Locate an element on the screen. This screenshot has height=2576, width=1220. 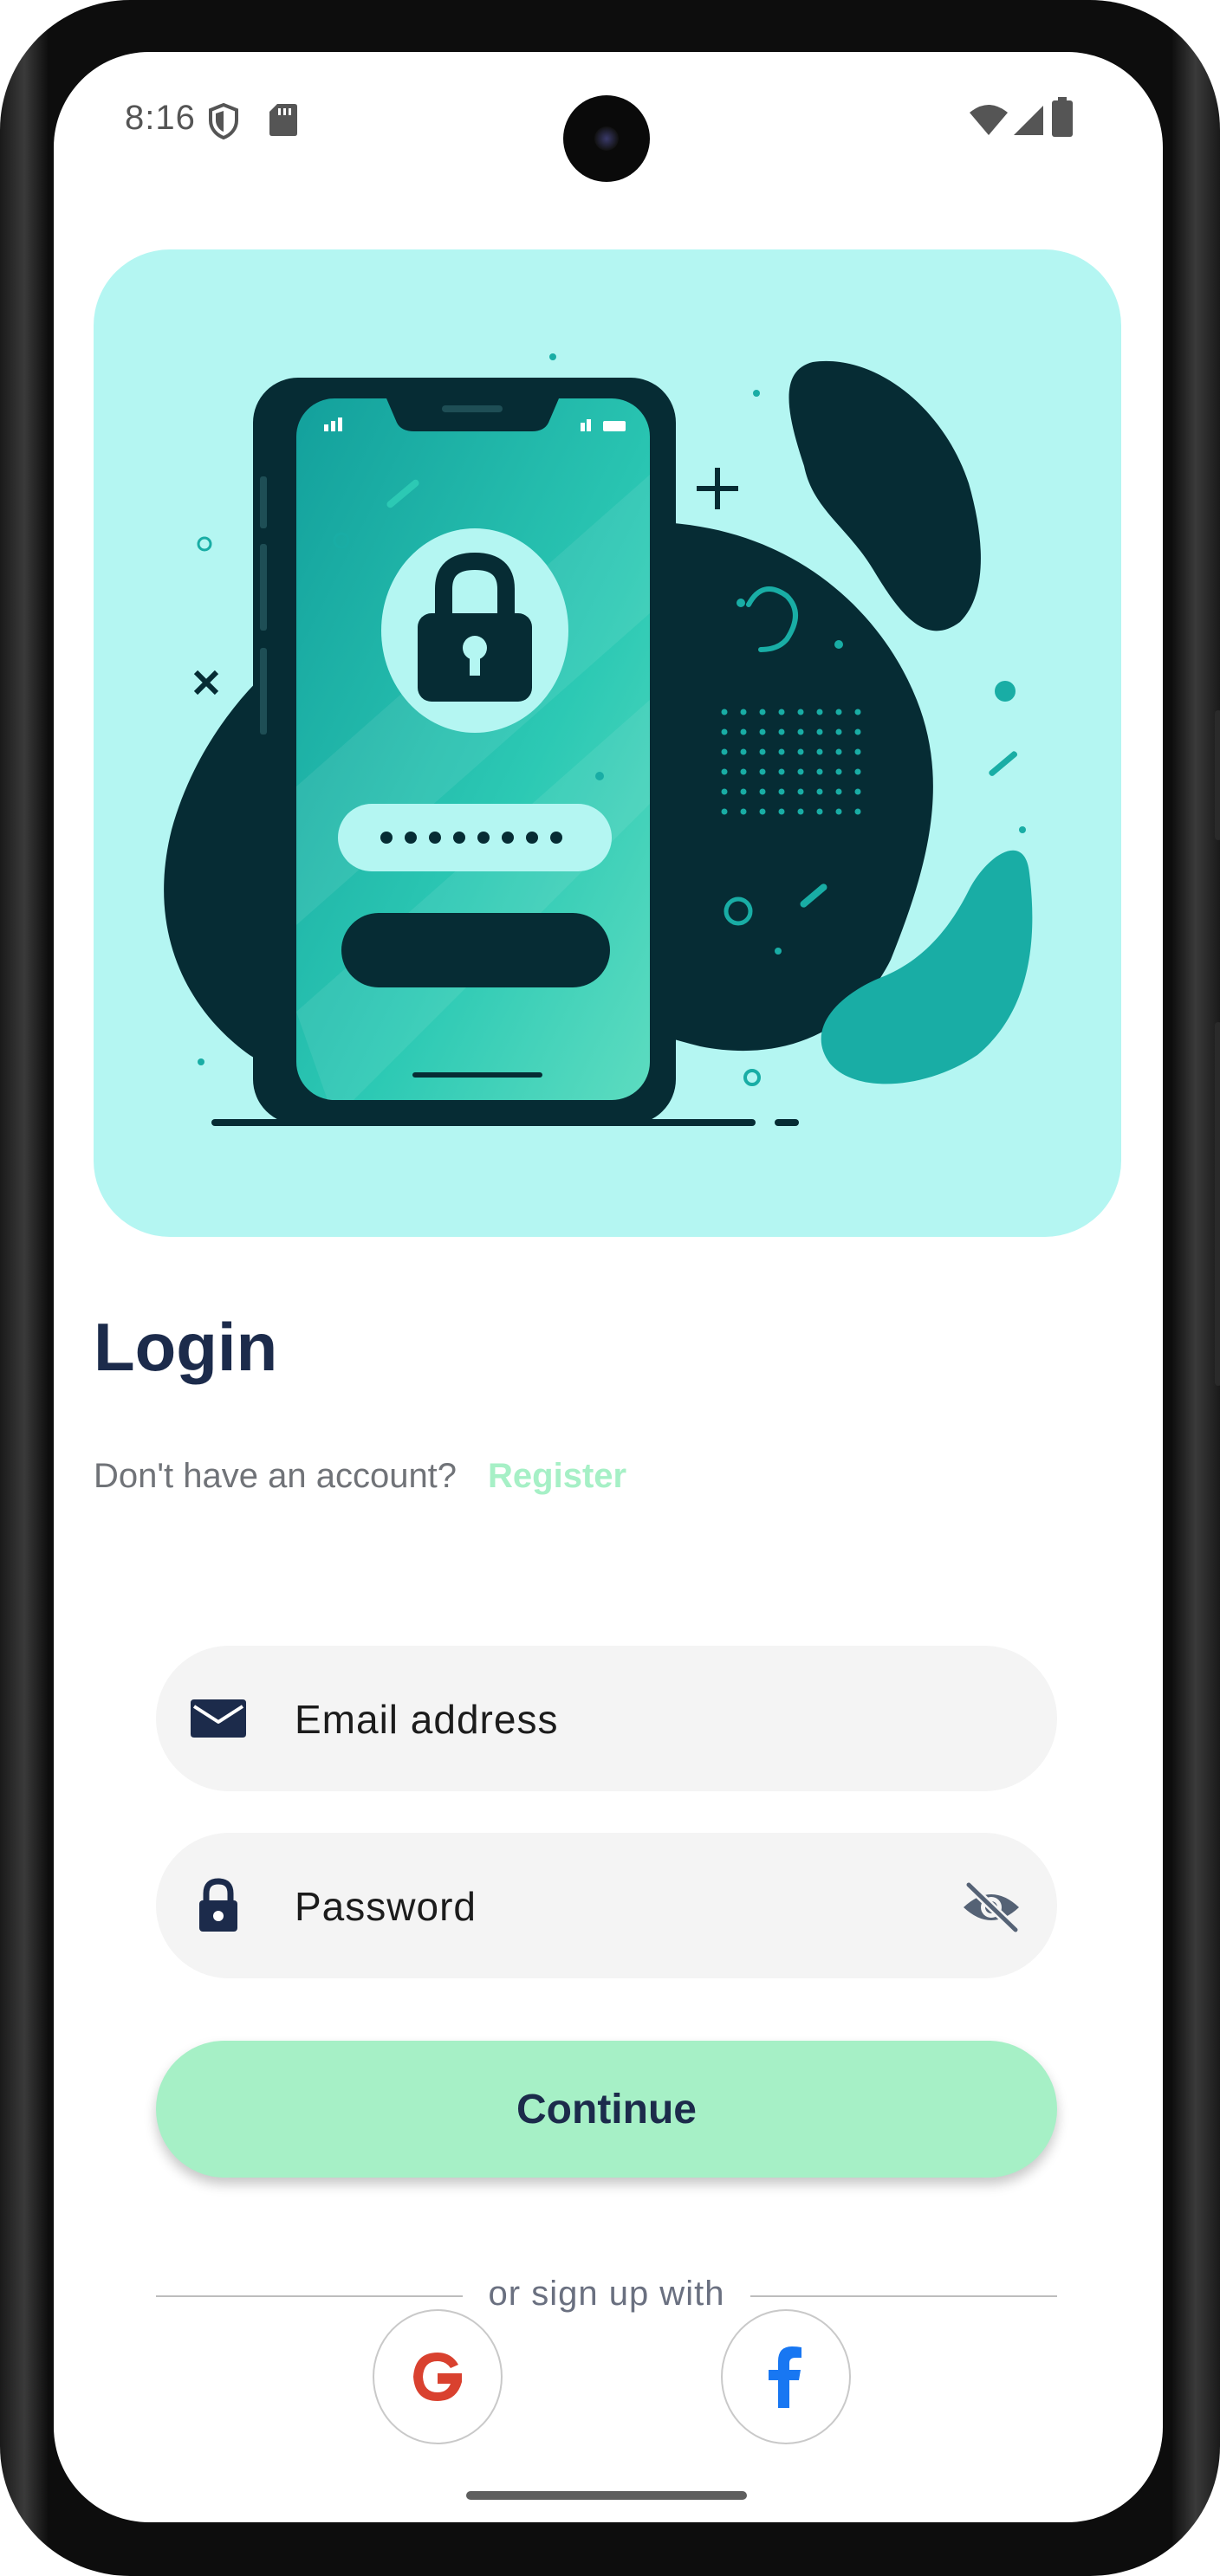
status-time: 8:16 is located at coordinates (161, 118).